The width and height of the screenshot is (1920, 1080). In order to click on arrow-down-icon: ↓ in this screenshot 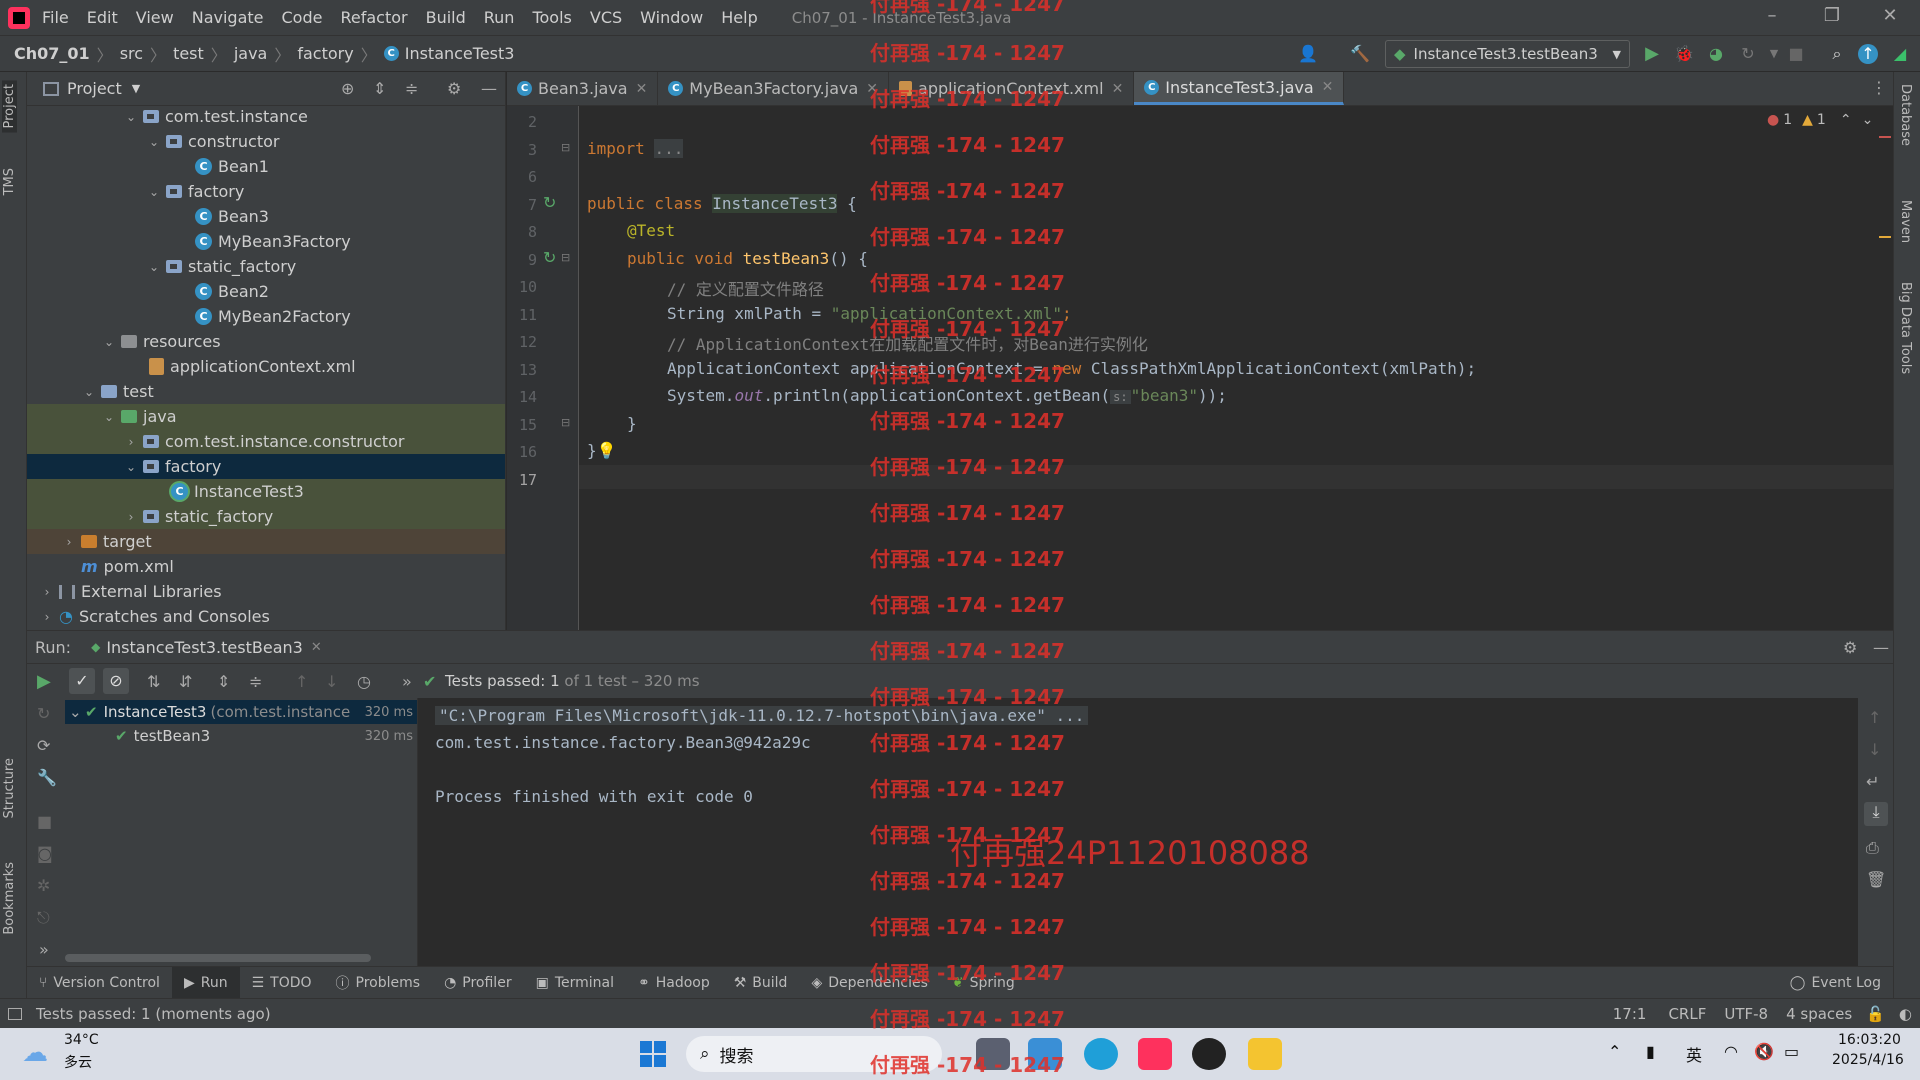, I will do `click(1874, 749)`.